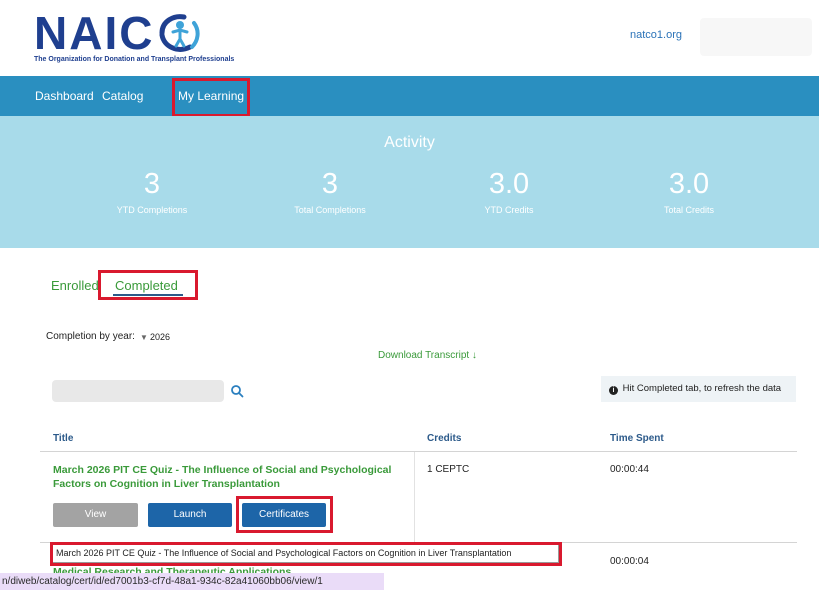  I want to click on course-credits: 1 CEPTC, so click(448, 469).